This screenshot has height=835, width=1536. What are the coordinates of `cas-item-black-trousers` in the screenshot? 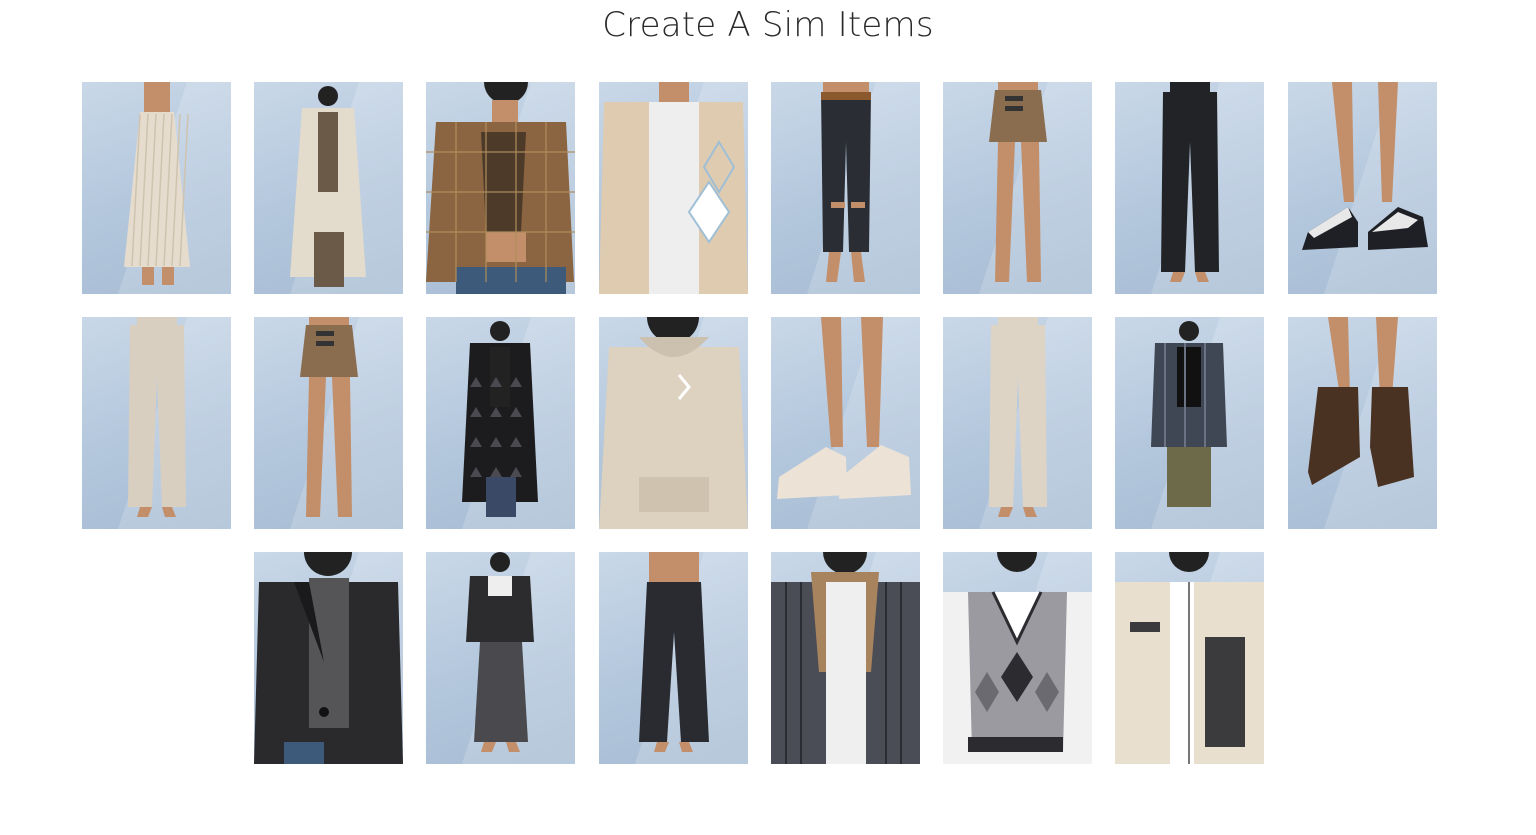 It's located at (1189, 188).